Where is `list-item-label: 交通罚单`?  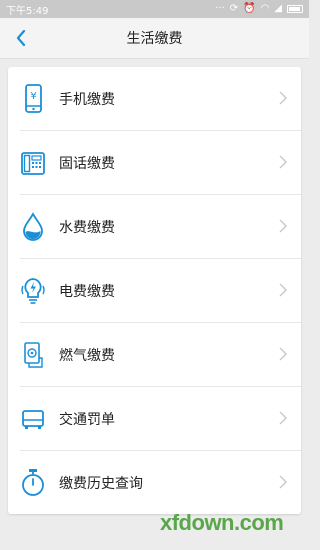 list-item-label: 交通罚单 is located at coordinates (87, 419).